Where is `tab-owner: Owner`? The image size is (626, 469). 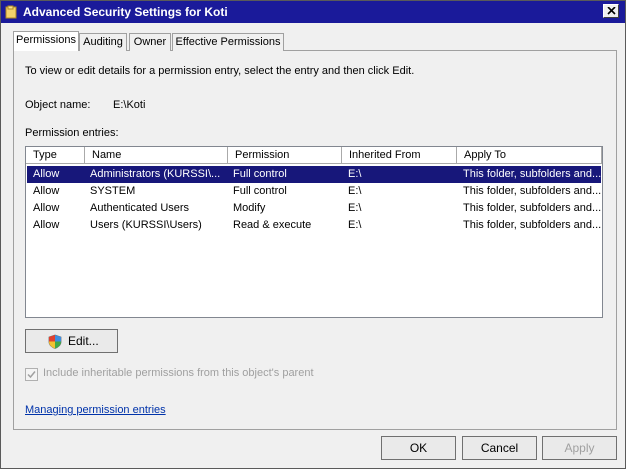
tab-owner: Owner is located at coordinates (150, 42).